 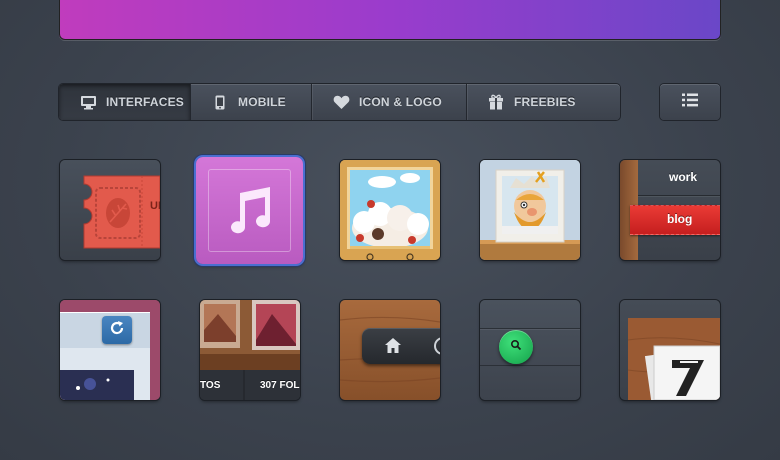 What do you see at coordinates (680, 219) in the screenshot?
I see `menu-item-blog-label: blog` at bounding box center [680, 219].